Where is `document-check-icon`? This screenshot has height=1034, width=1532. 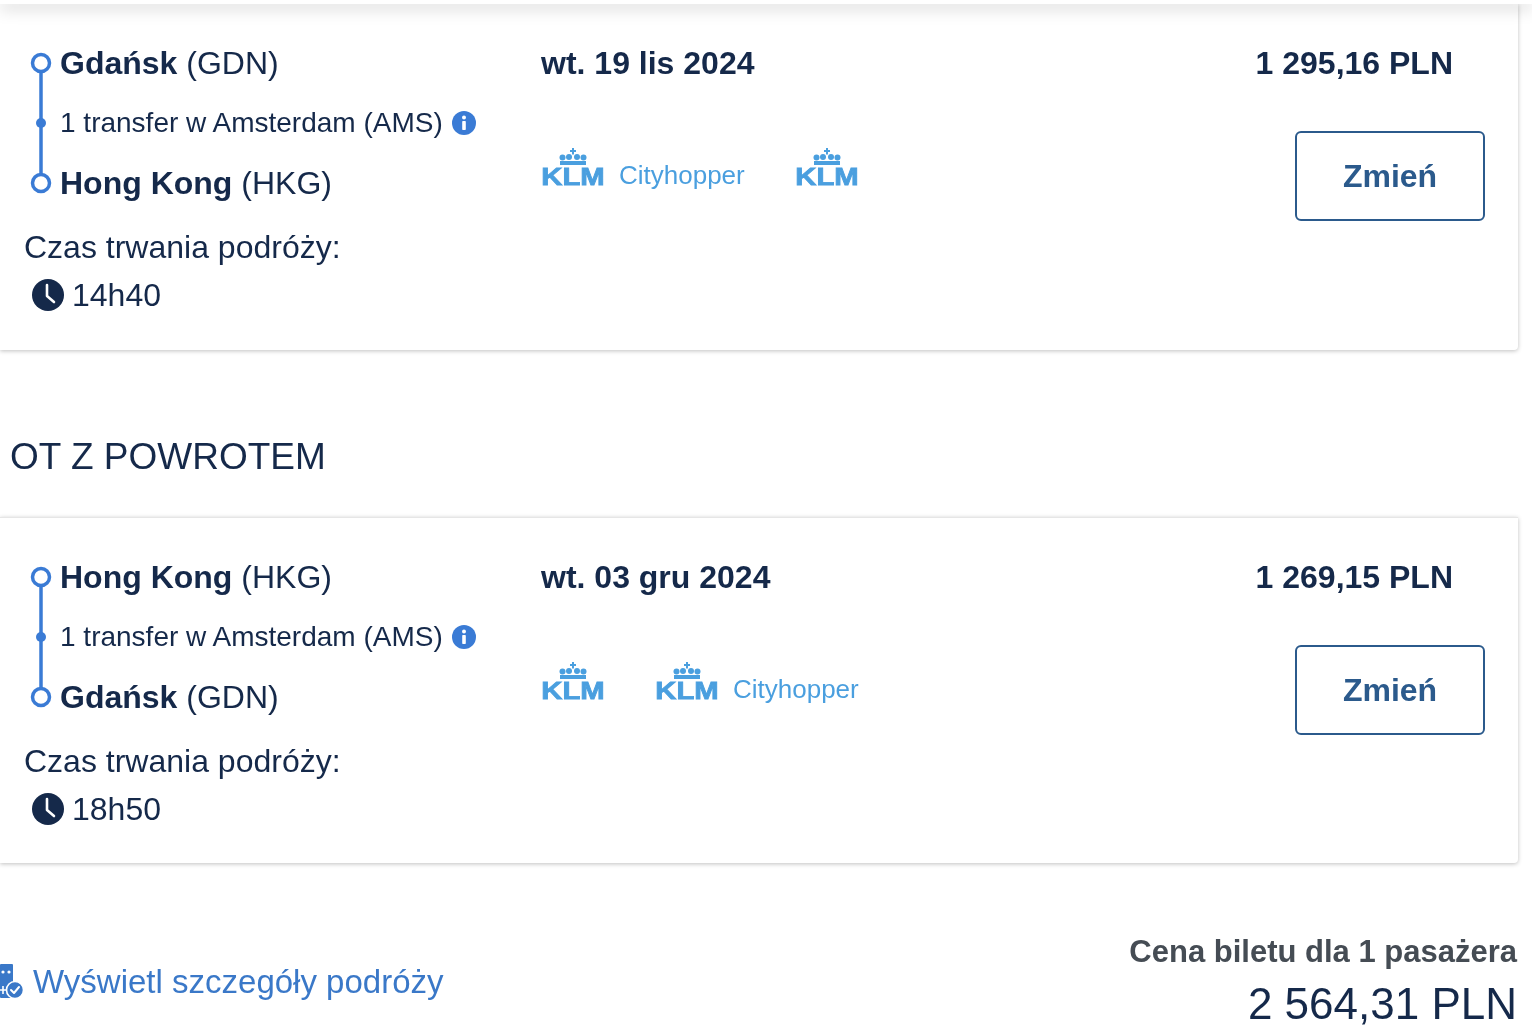
document-check-icon is located at coordinates (12, 982).